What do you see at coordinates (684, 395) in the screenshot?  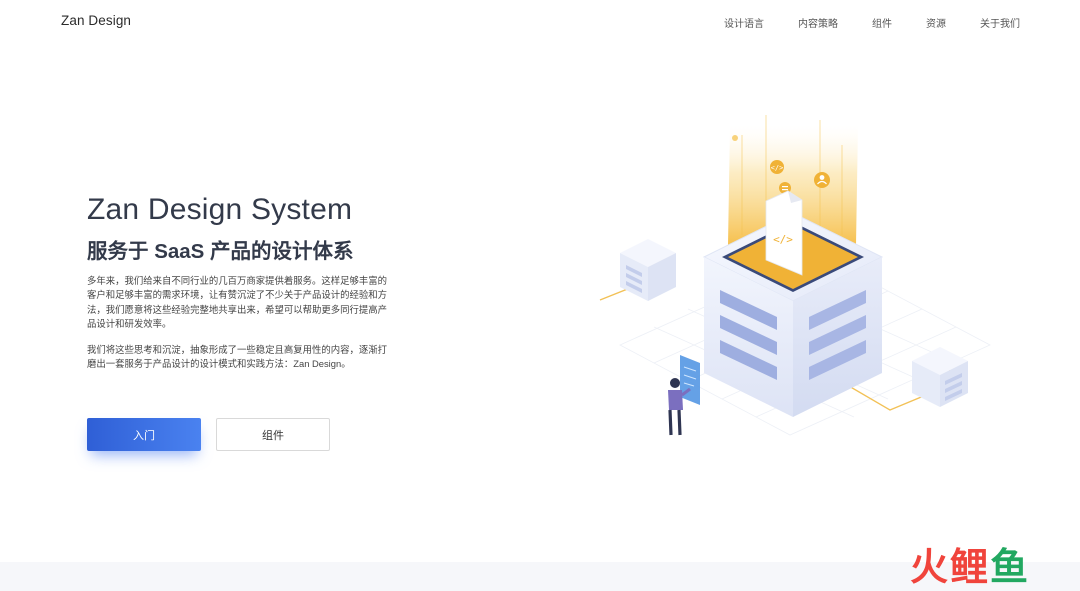 I see `person-with-dashboard` at bounding box center [684, 395].